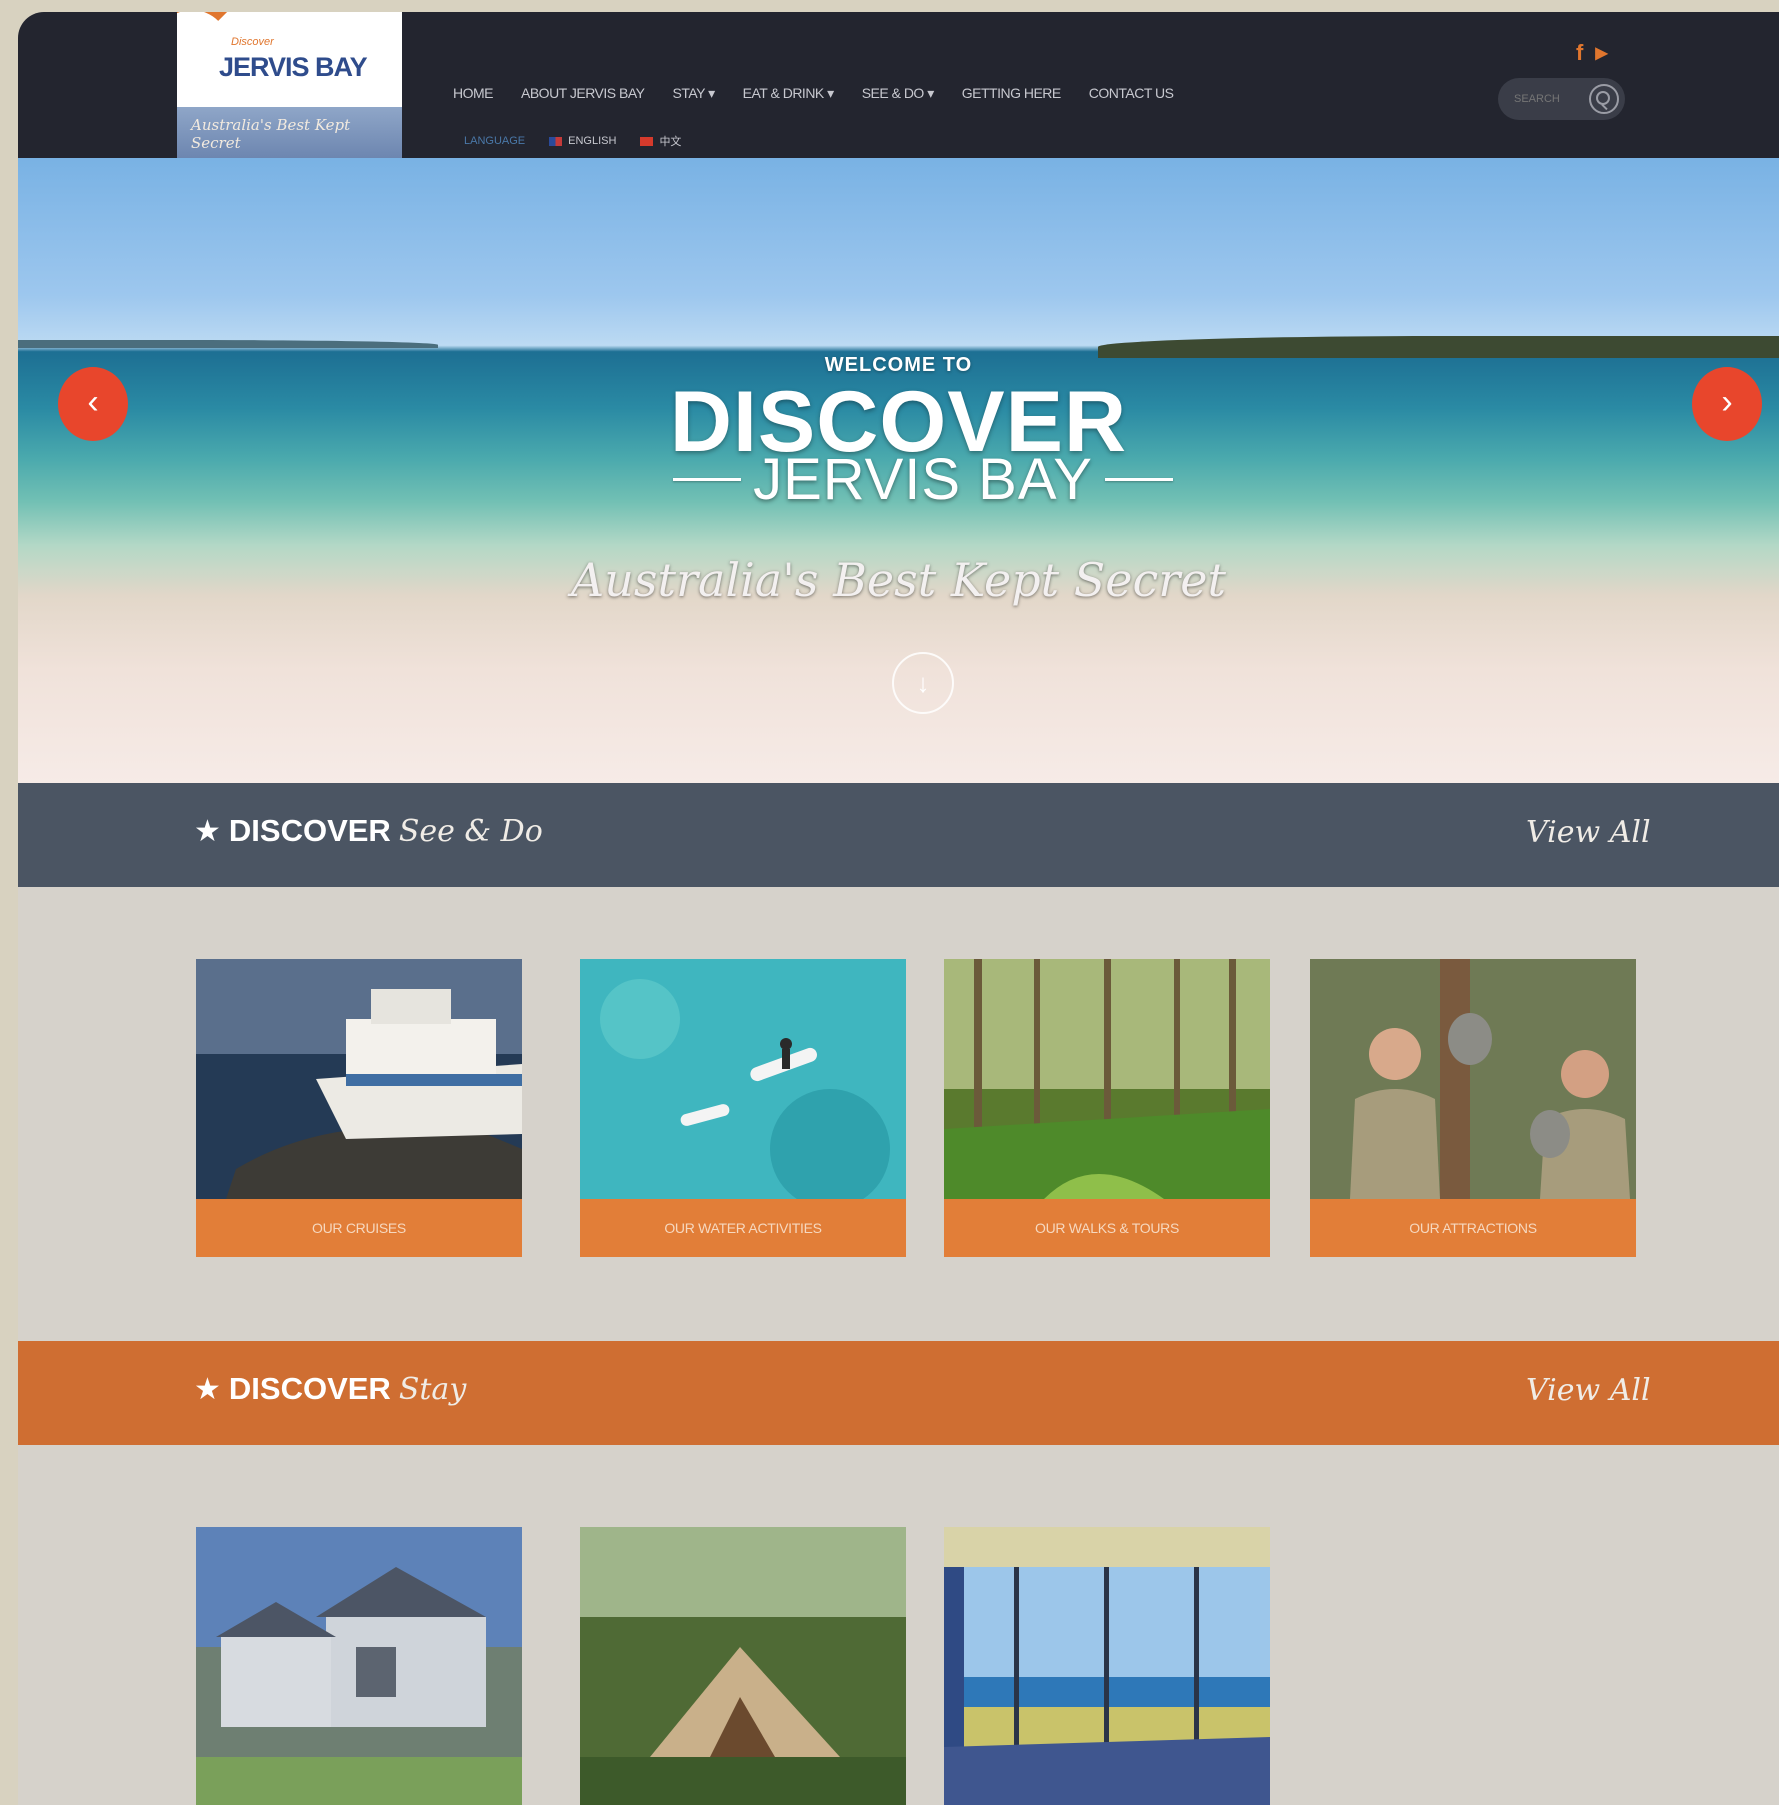 This screenshot has height=1805, width=1779. Describe the element at coordinates (592, 141) in the screenshot. I see `language-english-label: ENGLISH` at that location.